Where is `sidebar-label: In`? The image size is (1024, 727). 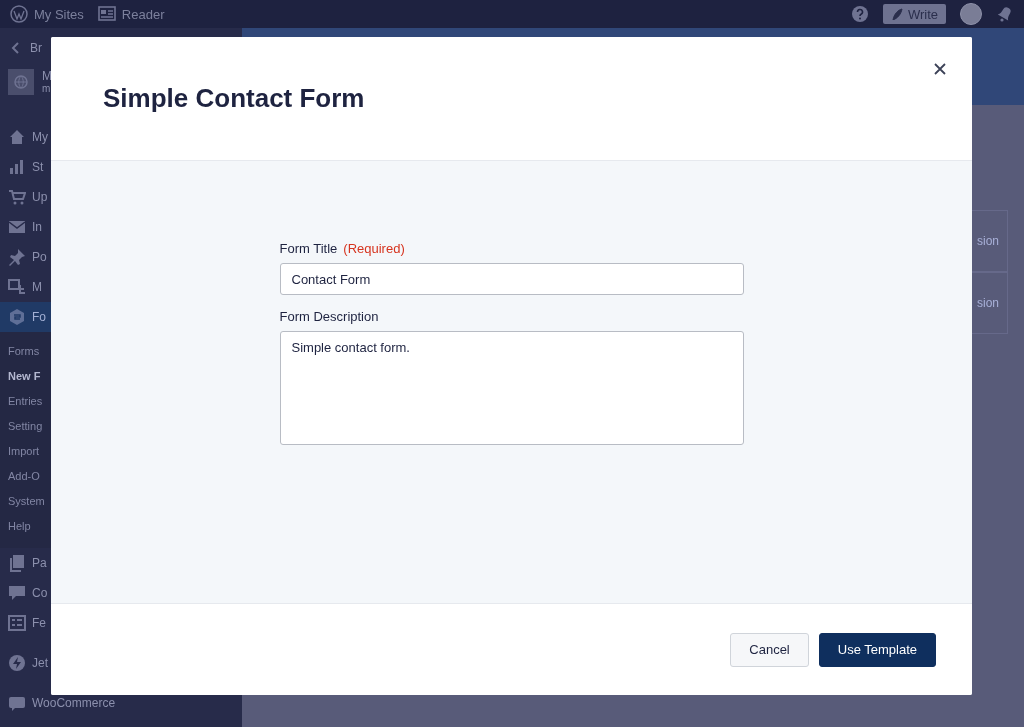
sidebar-label: In is located at coordinates (37, 227).